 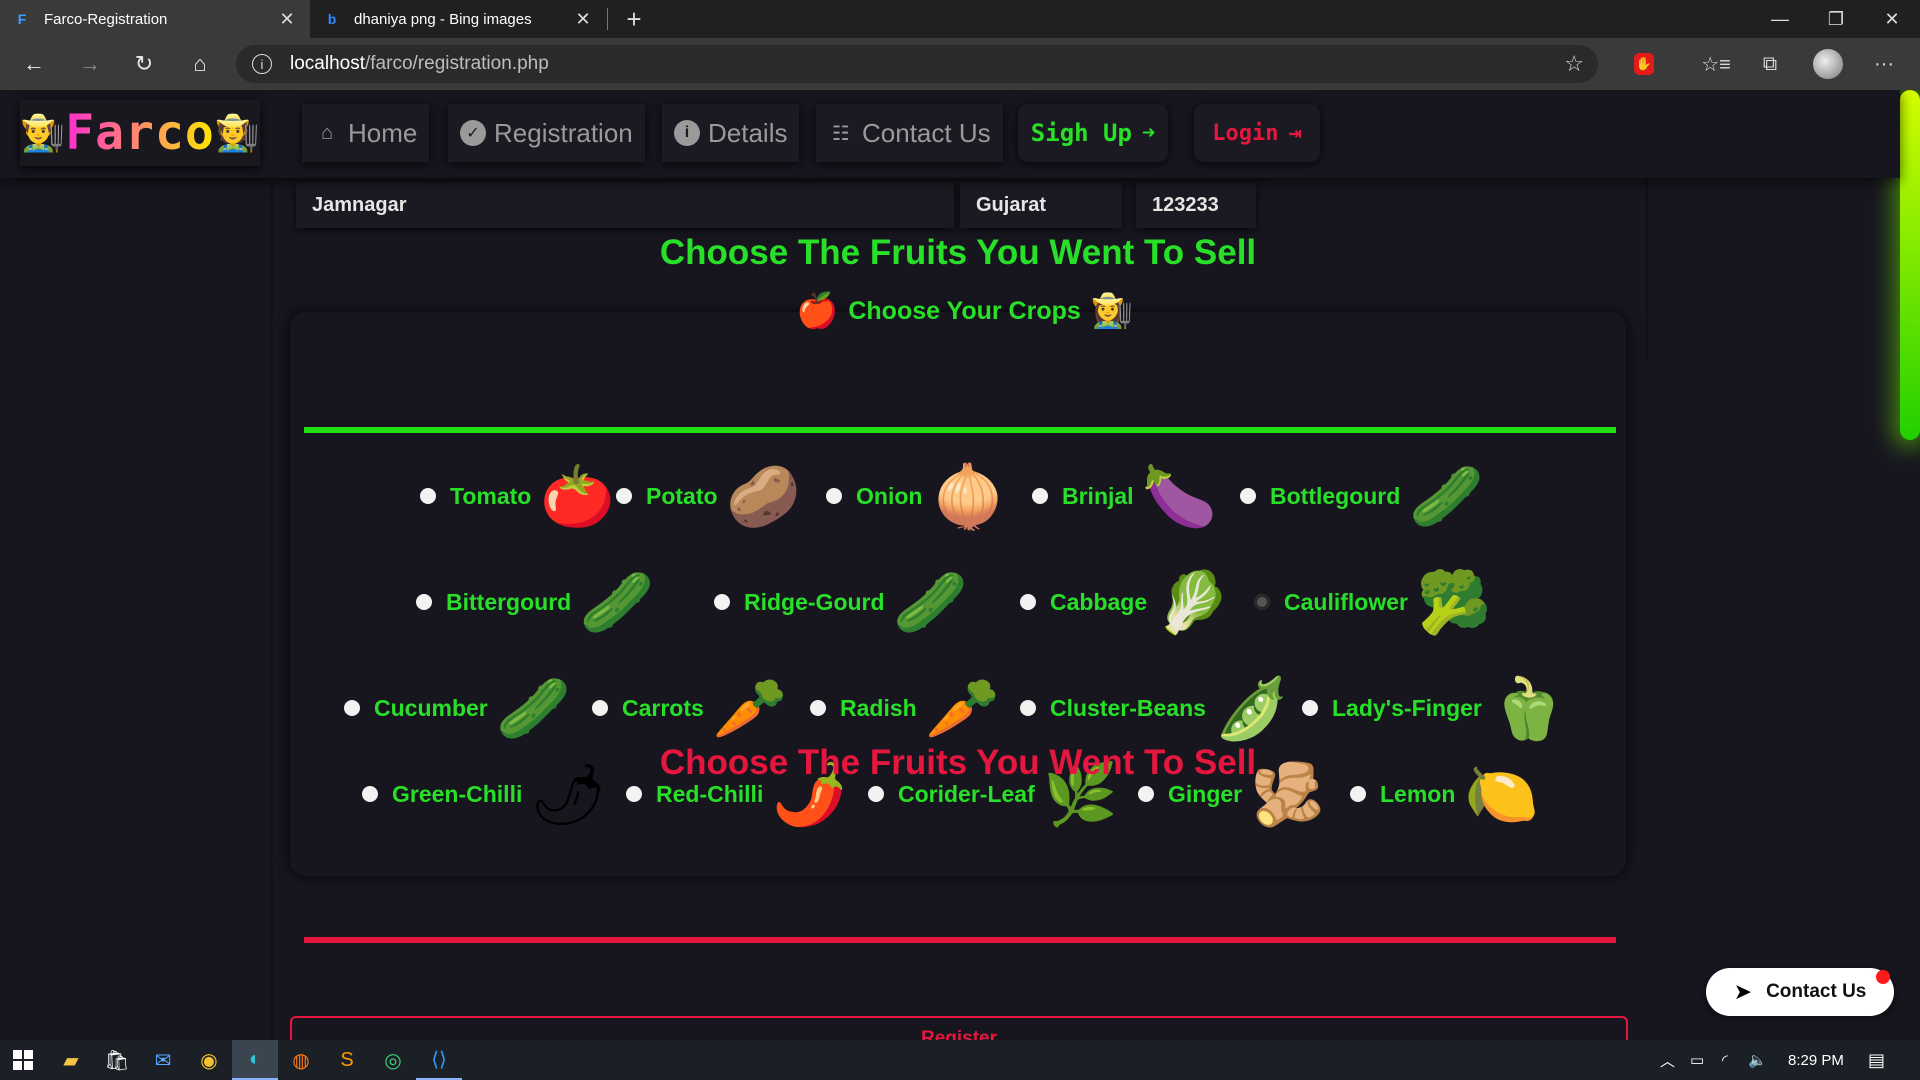 I want to click on crop-option-potato: Potato 🥔, so click(x=710, y=496).